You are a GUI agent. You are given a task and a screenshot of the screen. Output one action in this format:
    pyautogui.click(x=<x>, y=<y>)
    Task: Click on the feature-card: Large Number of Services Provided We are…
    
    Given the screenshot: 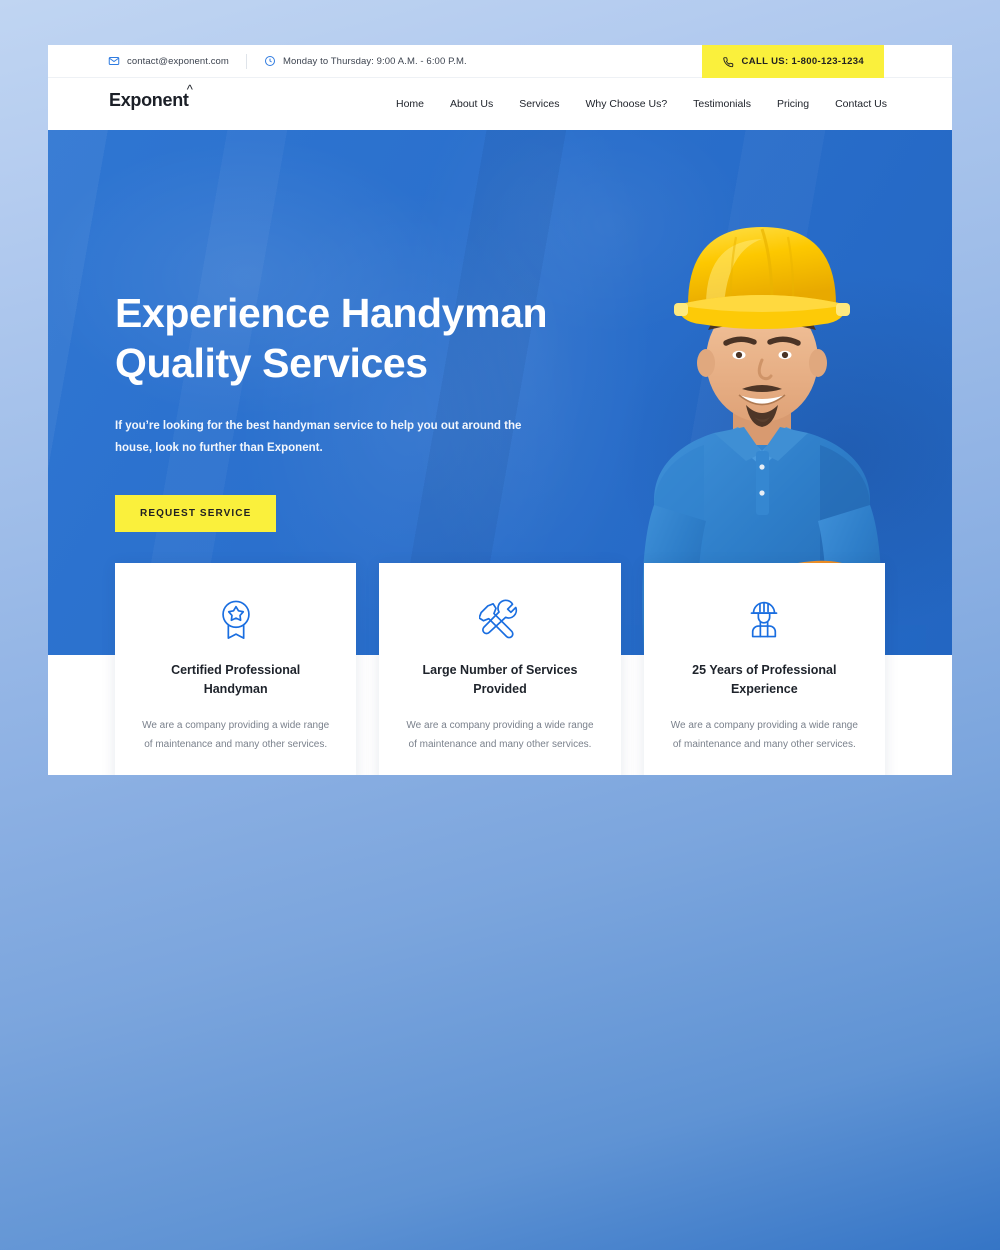 What is the action you would take?
    pyautogui.click(x=500, y=669)
    